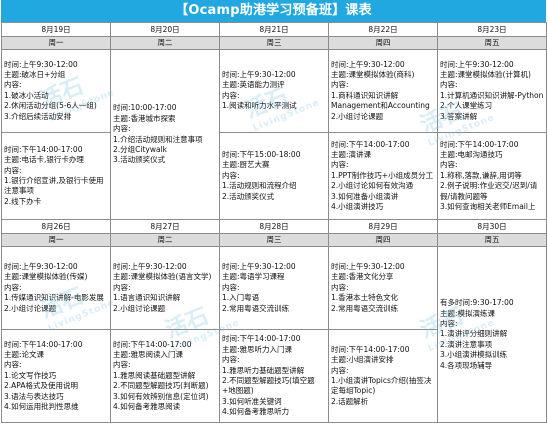 This screenshot has width=548, height=424. I want to click on session-line: 4.各项现场辅导, so click(466, 365).